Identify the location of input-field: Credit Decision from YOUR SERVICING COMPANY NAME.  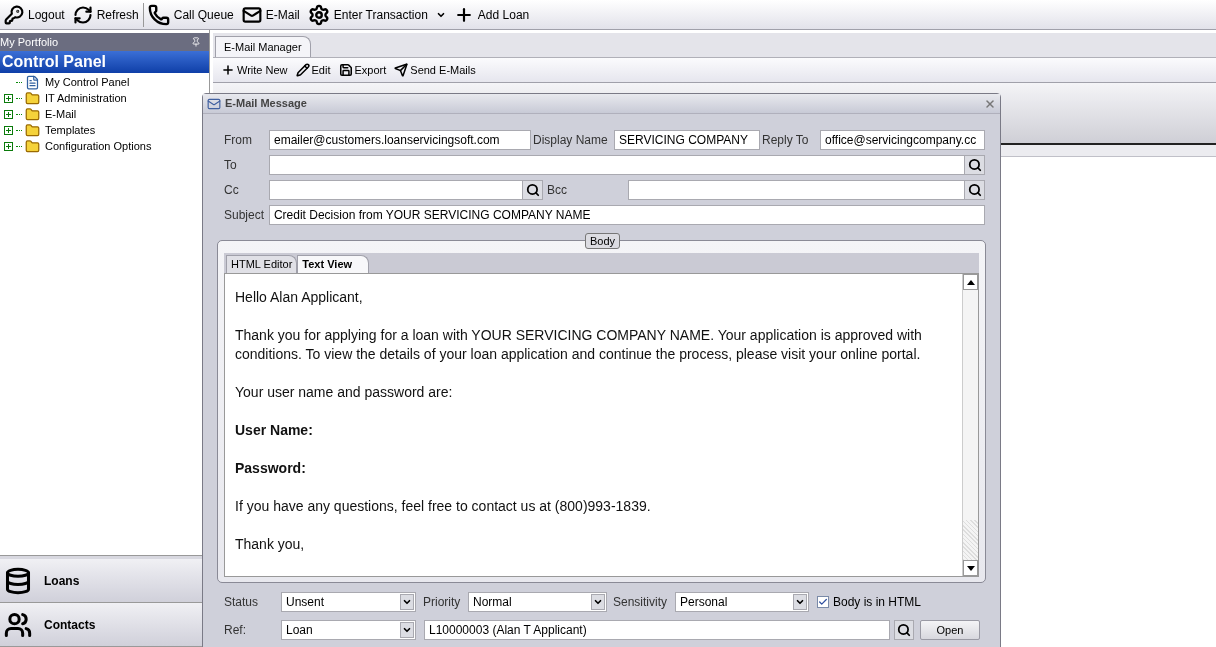
(626, 215).